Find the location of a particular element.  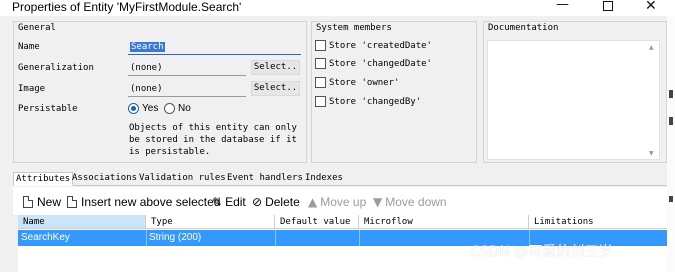

system-members-title: System members is located at coordinates (354, 28).